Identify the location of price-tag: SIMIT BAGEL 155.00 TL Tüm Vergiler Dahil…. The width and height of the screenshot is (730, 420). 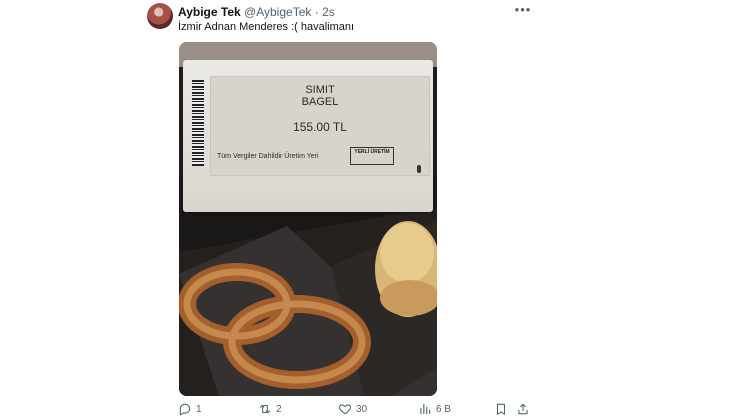
(308, 136).